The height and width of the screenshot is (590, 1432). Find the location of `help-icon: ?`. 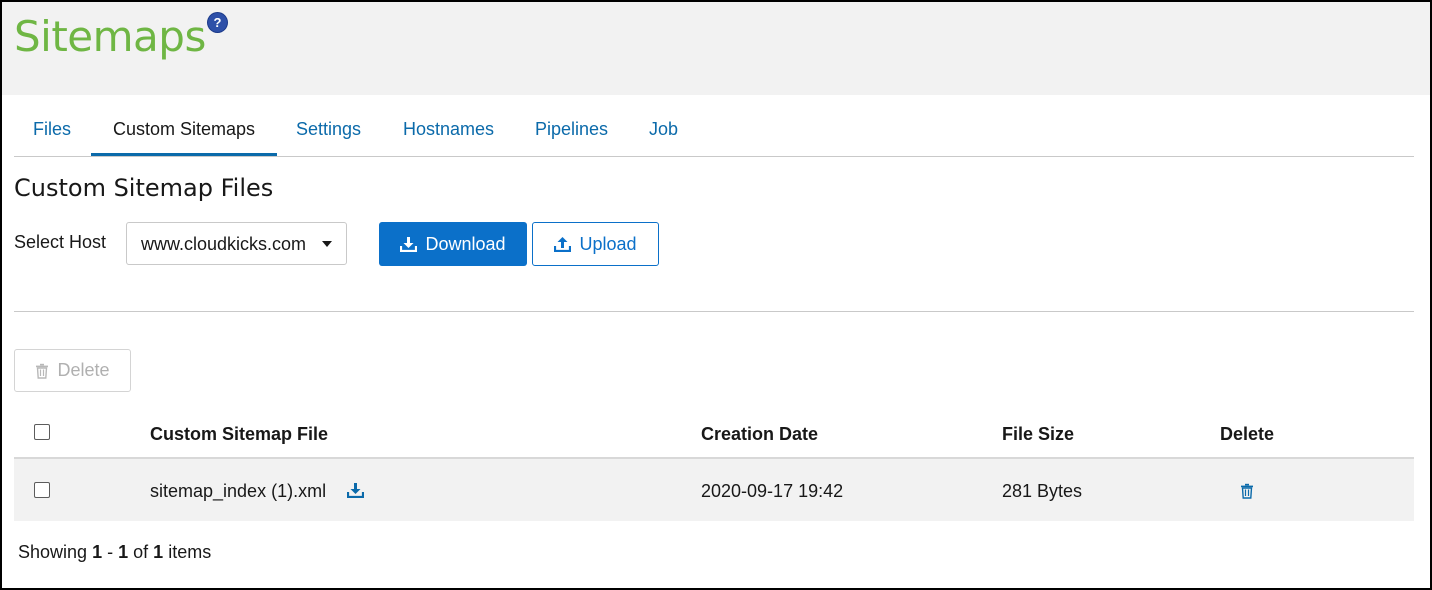

help-icon: ? is located at coordinates (217, 22).